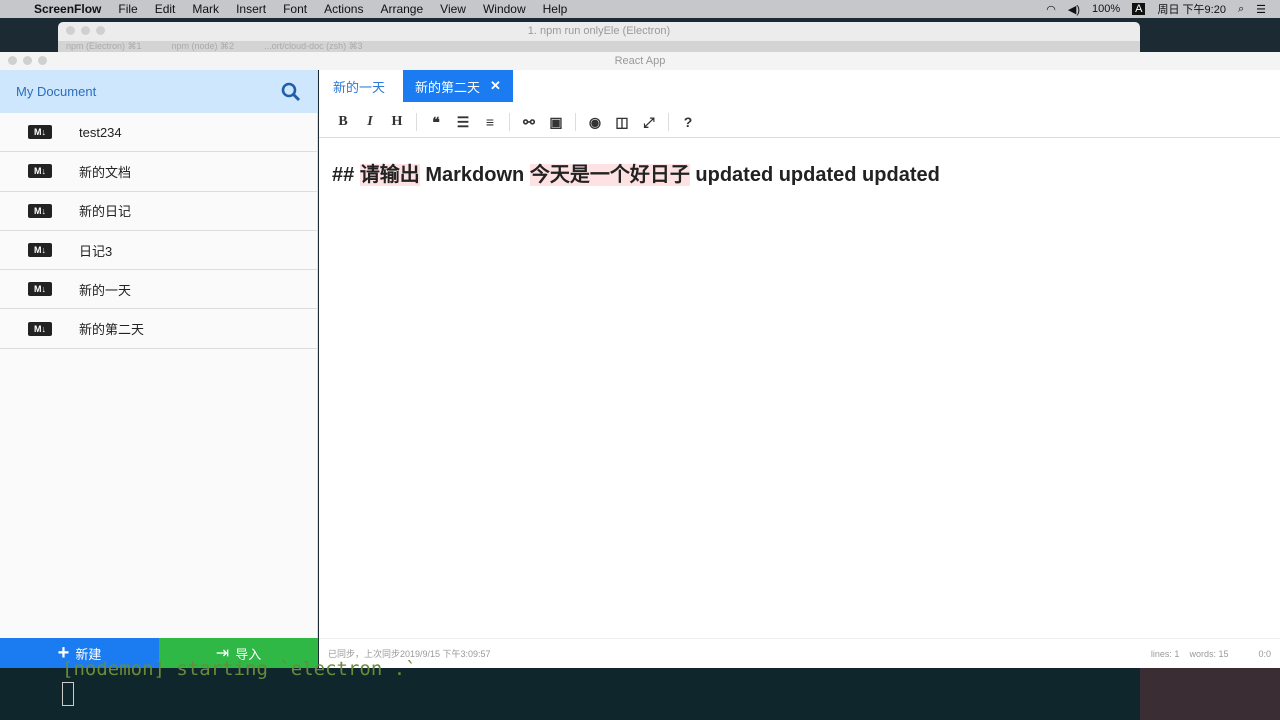  I want to click on heading-icon: H, so click(397, 122).